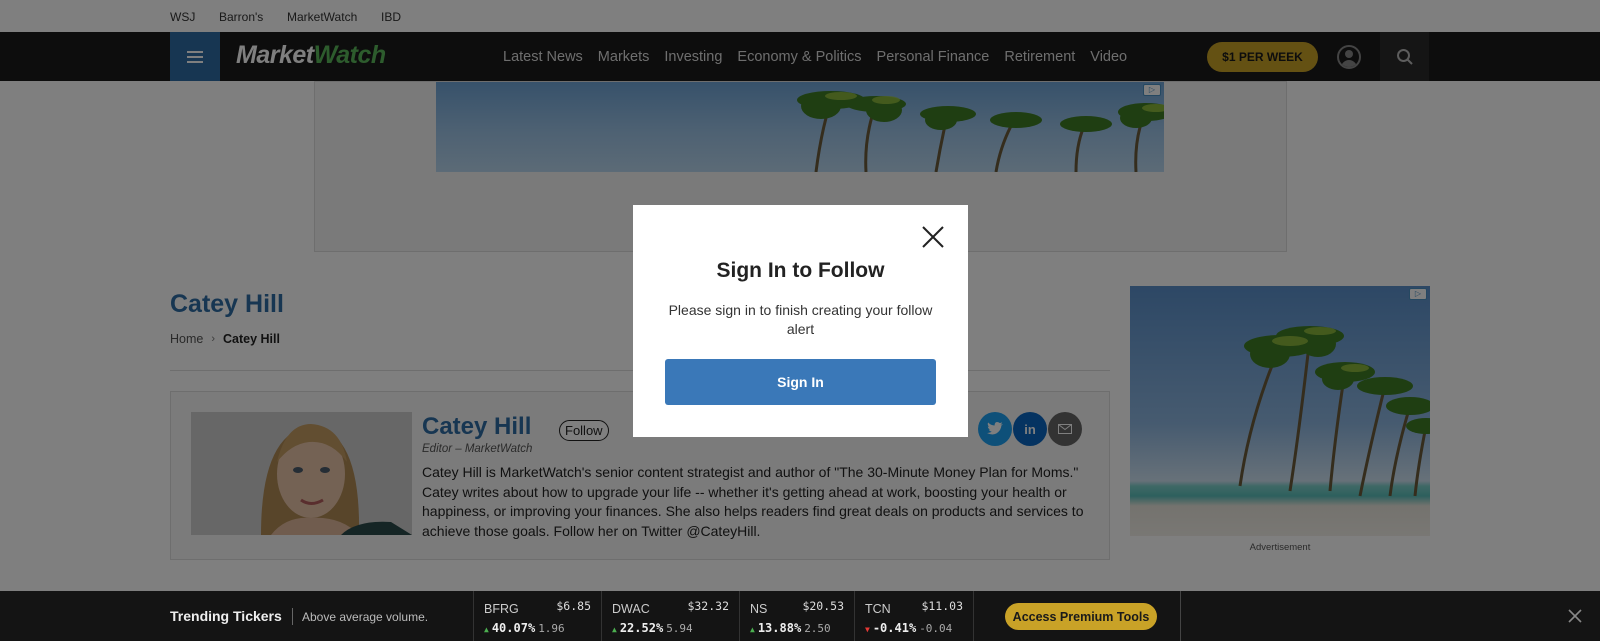 The width and height of the screenshot is (1600, 641). What do you see at coordinates (365, 617) in the screenshot?
I see `trending-subtitle: Above average volume.` at bounding box center [365, 617].